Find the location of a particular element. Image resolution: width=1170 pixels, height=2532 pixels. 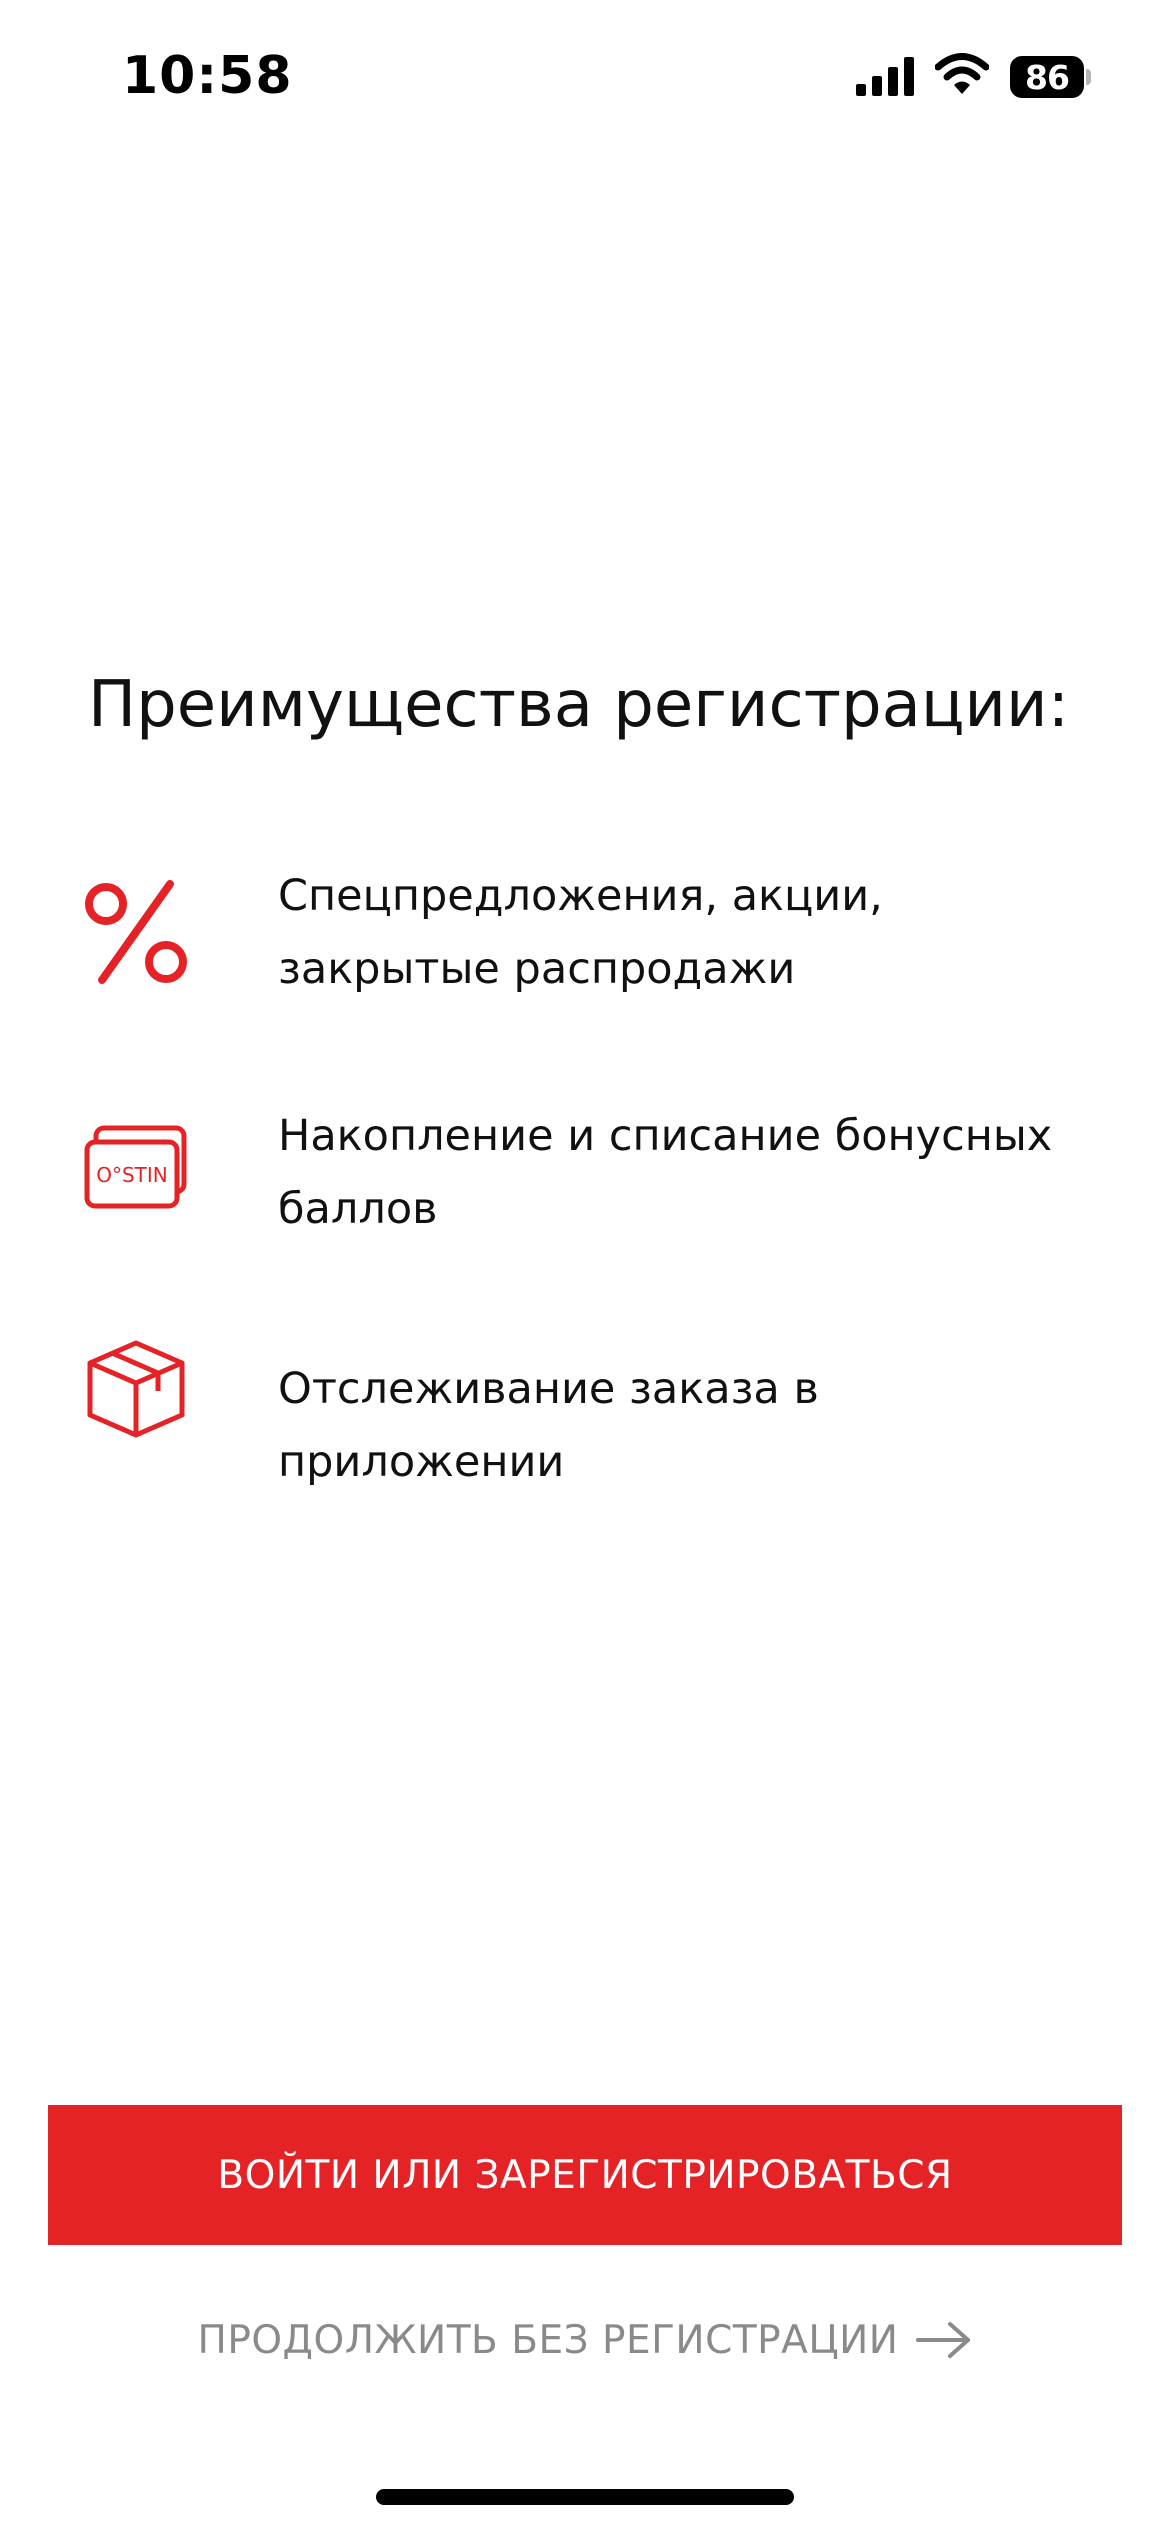

benefit-text-bonuses: Накопление и списание бонусных баллов is located at coordinates (665, 1172).